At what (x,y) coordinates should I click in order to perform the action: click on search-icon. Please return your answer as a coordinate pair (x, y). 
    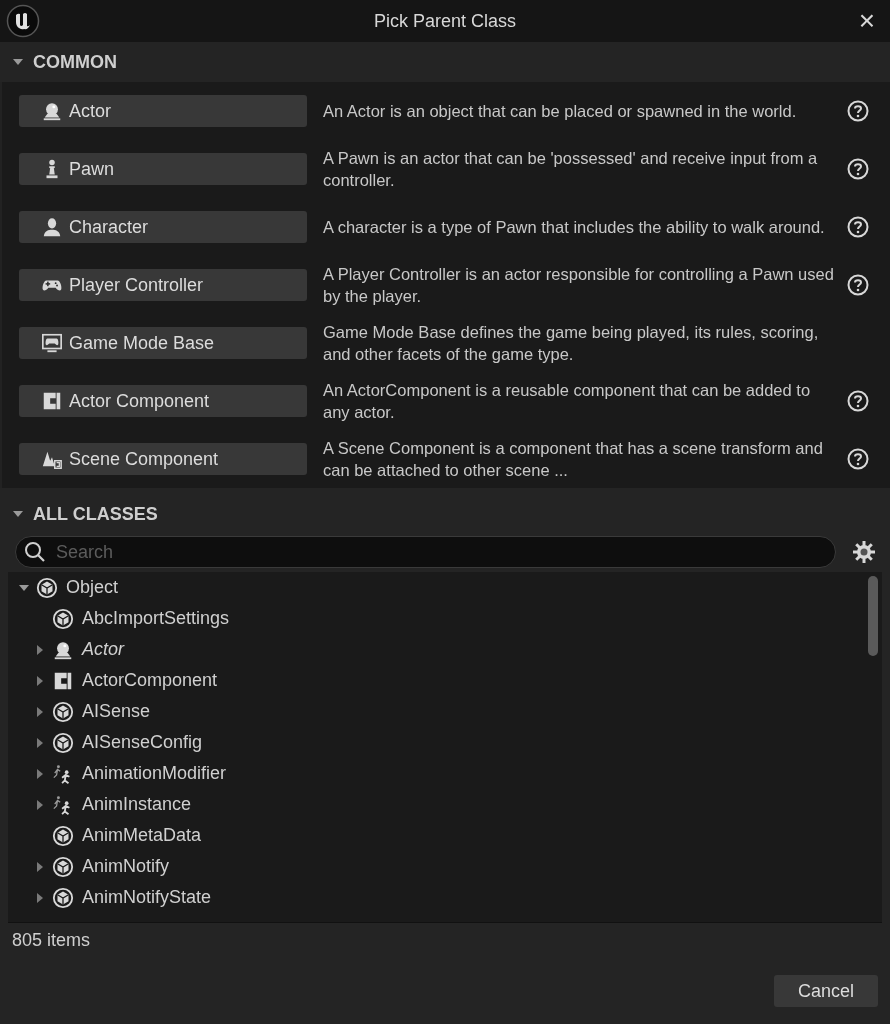
    Looking at the image, I should click on (35, 552).